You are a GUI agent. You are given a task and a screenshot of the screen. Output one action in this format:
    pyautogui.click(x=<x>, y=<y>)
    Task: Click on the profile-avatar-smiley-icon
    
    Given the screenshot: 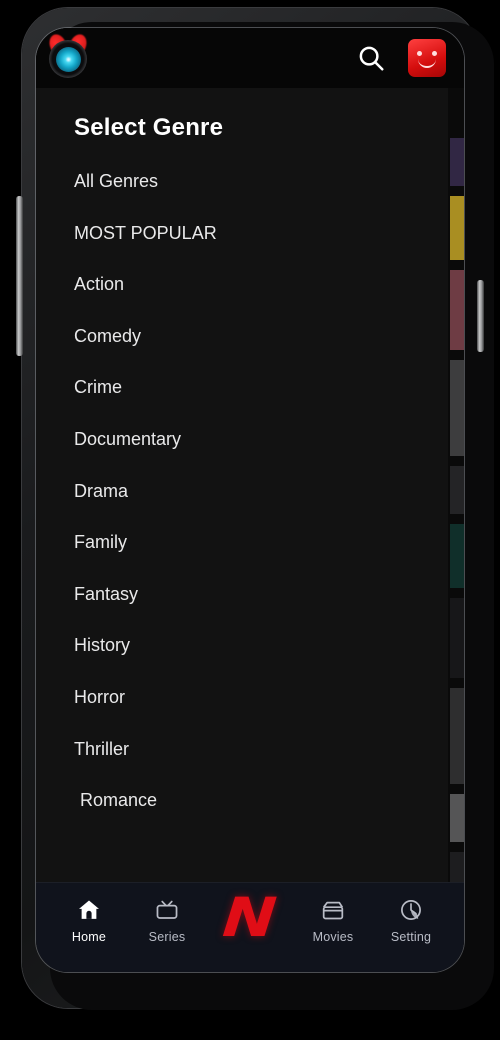 What is the action you would take?
    pyautogui.click(x=427, y=58)
    